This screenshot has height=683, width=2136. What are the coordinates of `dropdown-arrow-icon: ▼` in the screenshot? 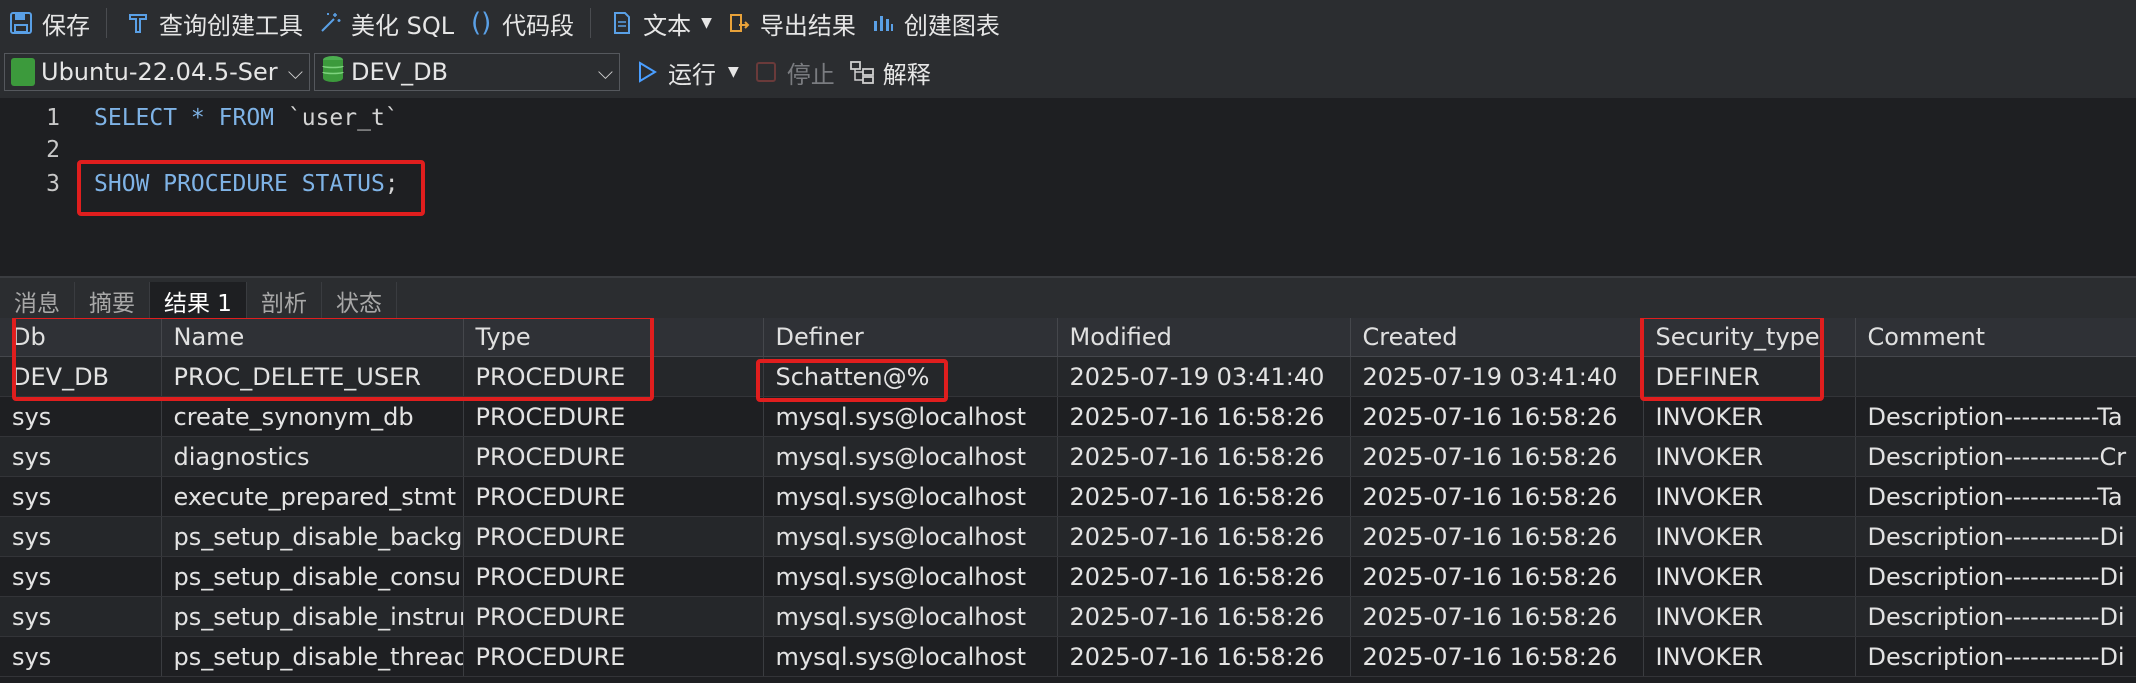 It's located at (733, 72).